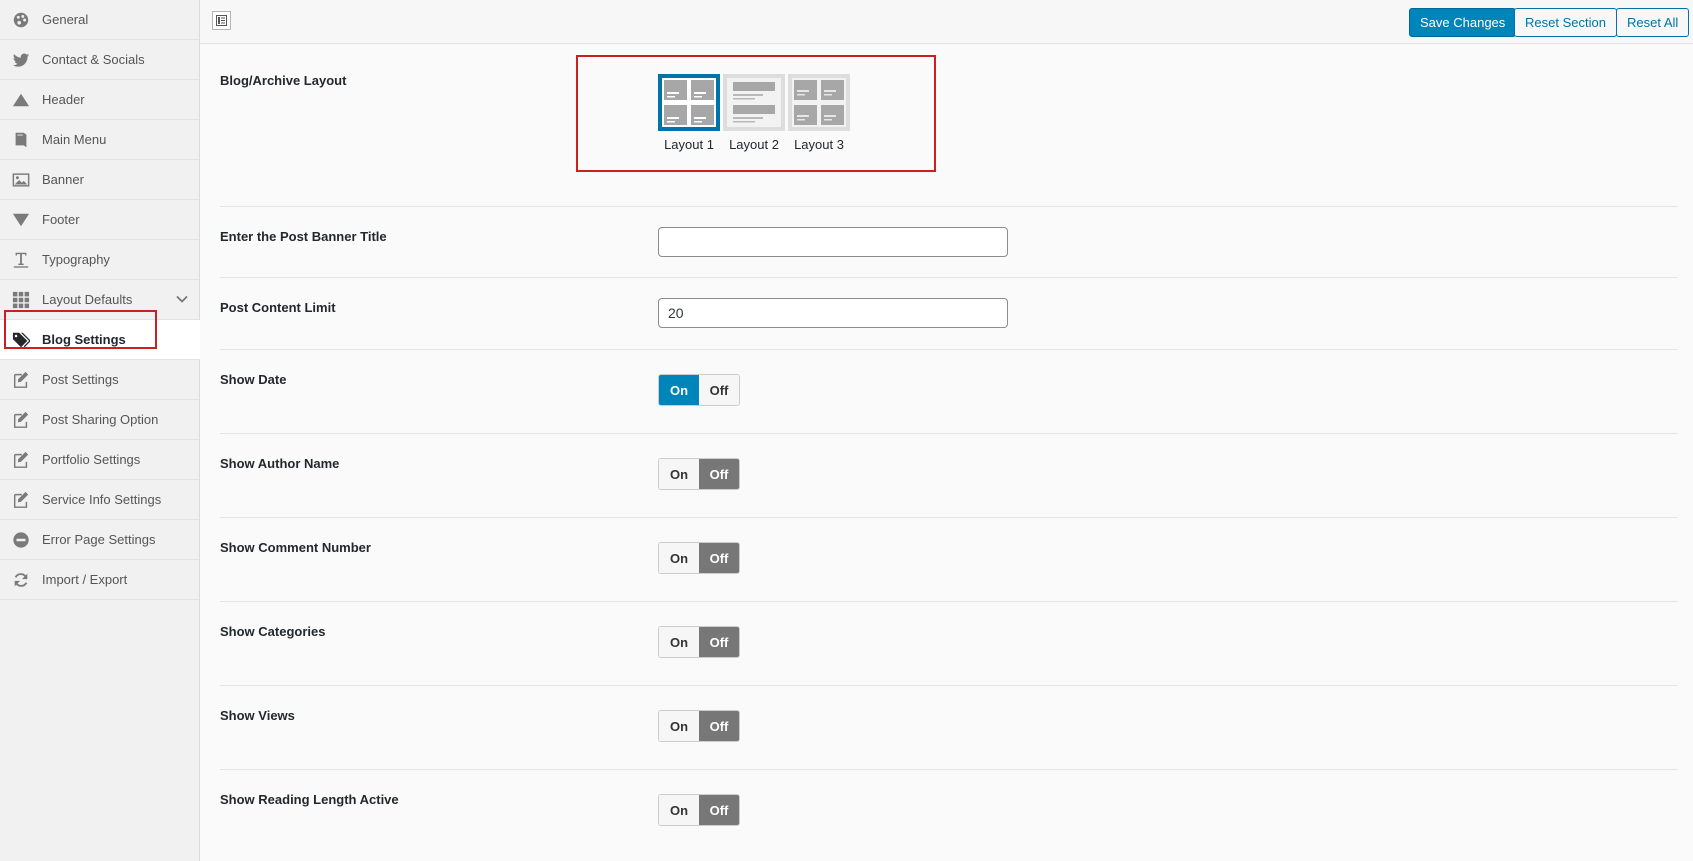 This screenshot has width=1693, height=861. I want to click on sidebar-item-label: Footer, so click(61, 219).